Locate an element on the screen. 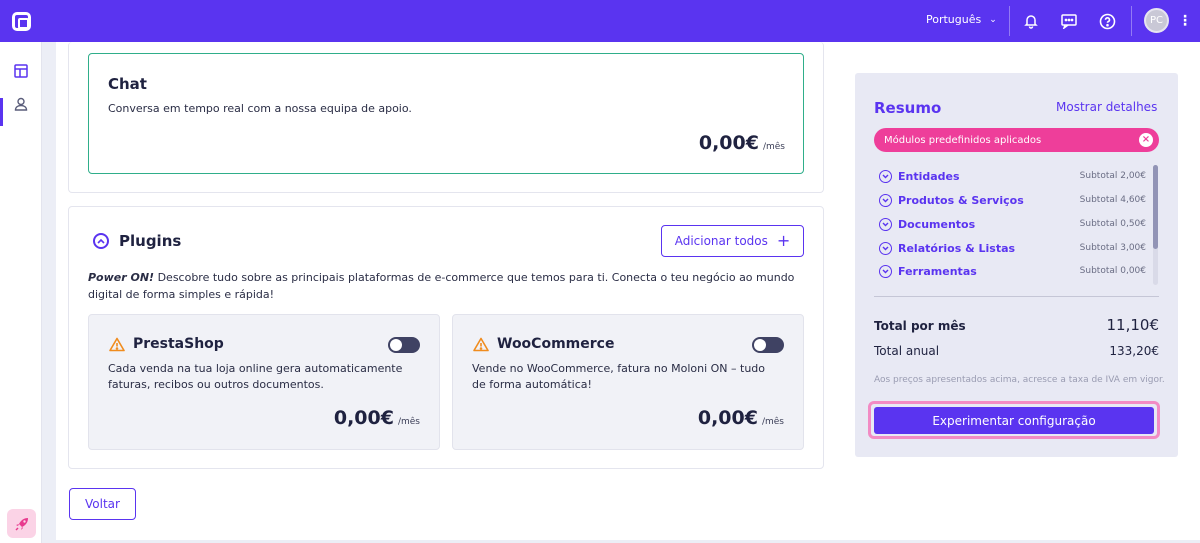 This screenshot has width=1200, height=543. plugin-header: PrestaShop is located at coordinates (166, 344).